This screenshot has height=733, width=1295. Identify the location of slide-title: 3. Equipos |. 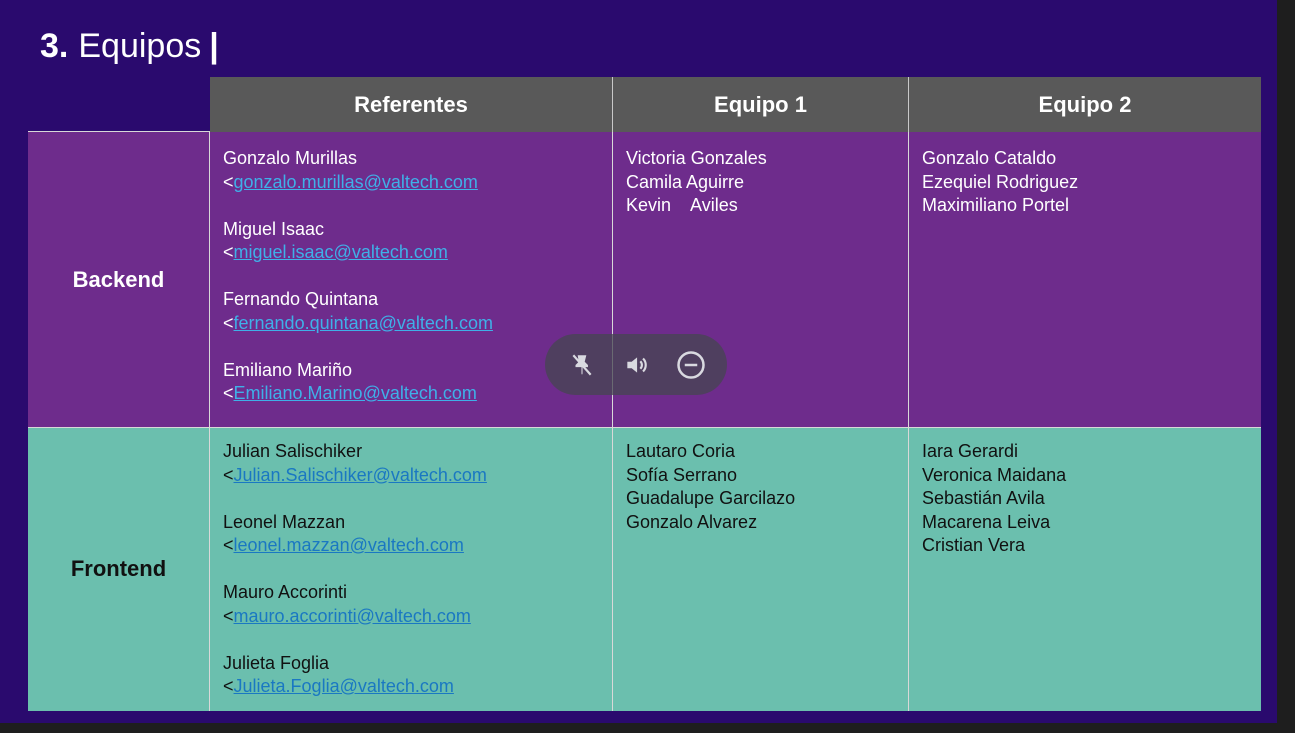
(129, 46).